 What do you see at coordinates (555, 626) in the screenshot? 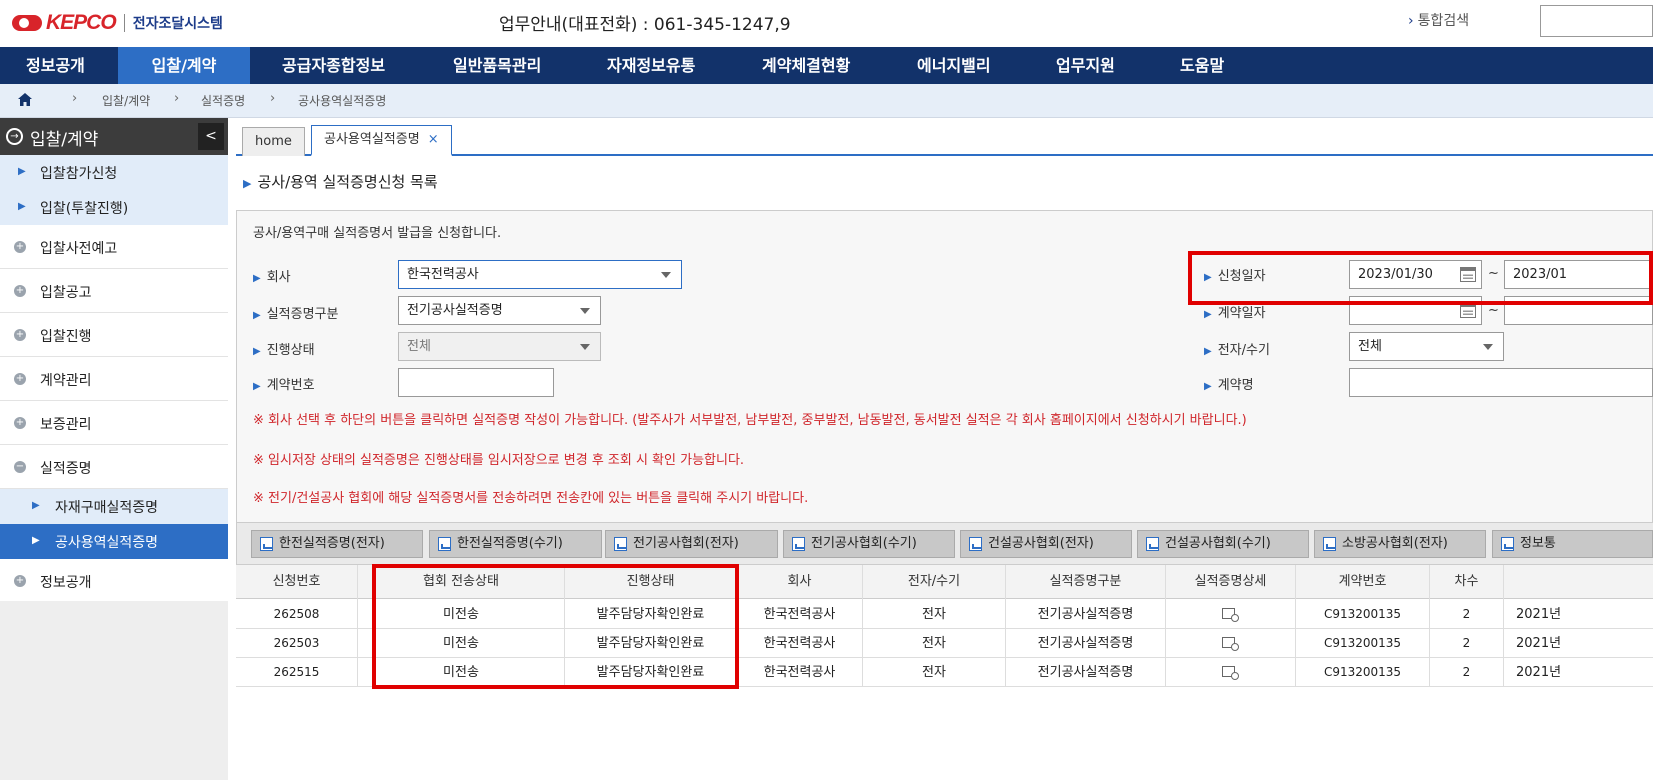
I see `highlight-status-columns` at bounding box center [555, 626].